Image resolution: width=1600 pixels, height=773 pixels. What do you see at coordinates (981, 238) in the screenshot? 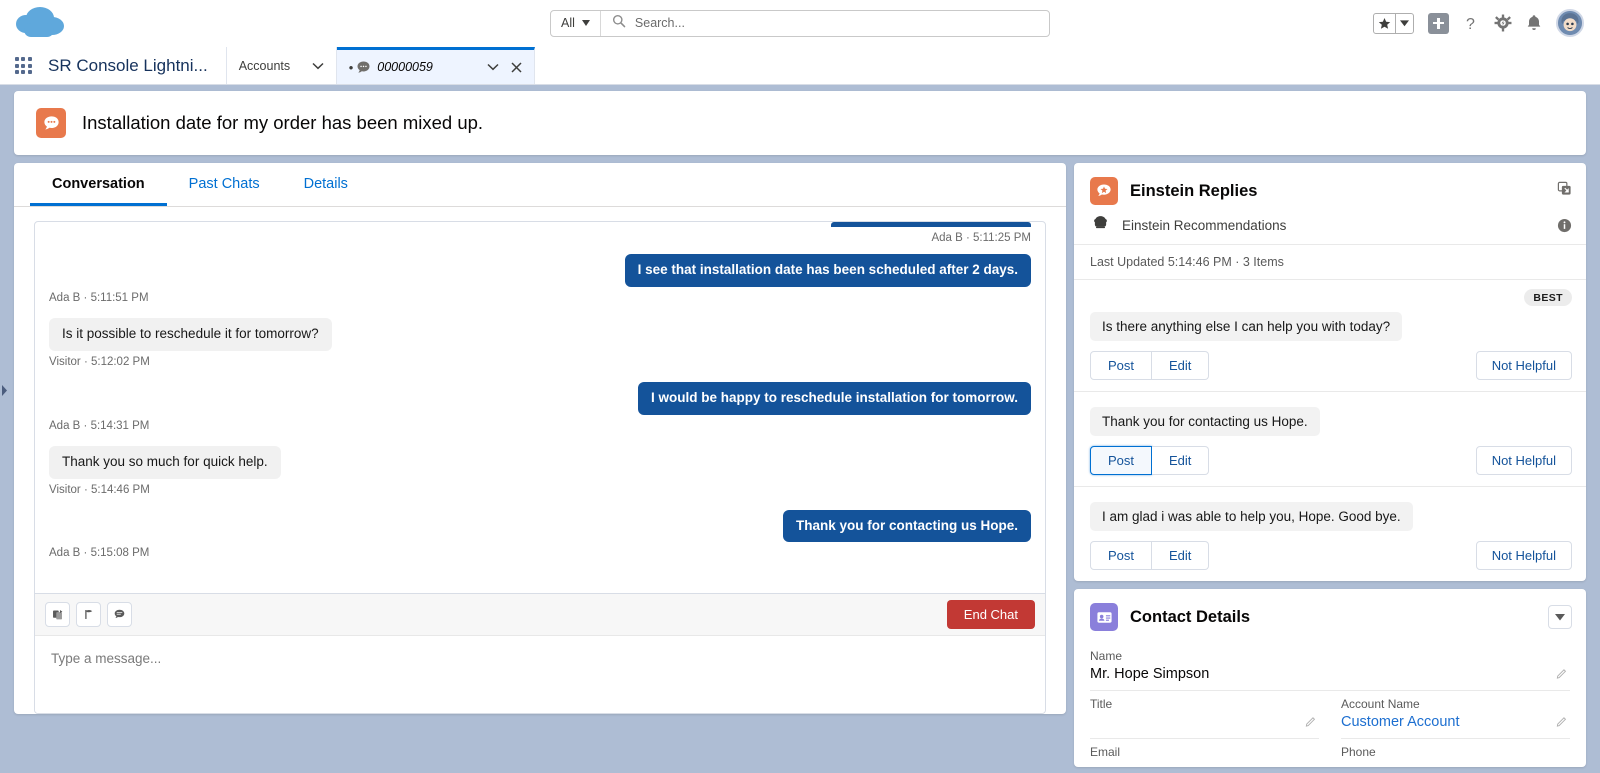
I see `chat-message-meta: Ada B · 5:11:25 PM` at bounding box center [981, 238].